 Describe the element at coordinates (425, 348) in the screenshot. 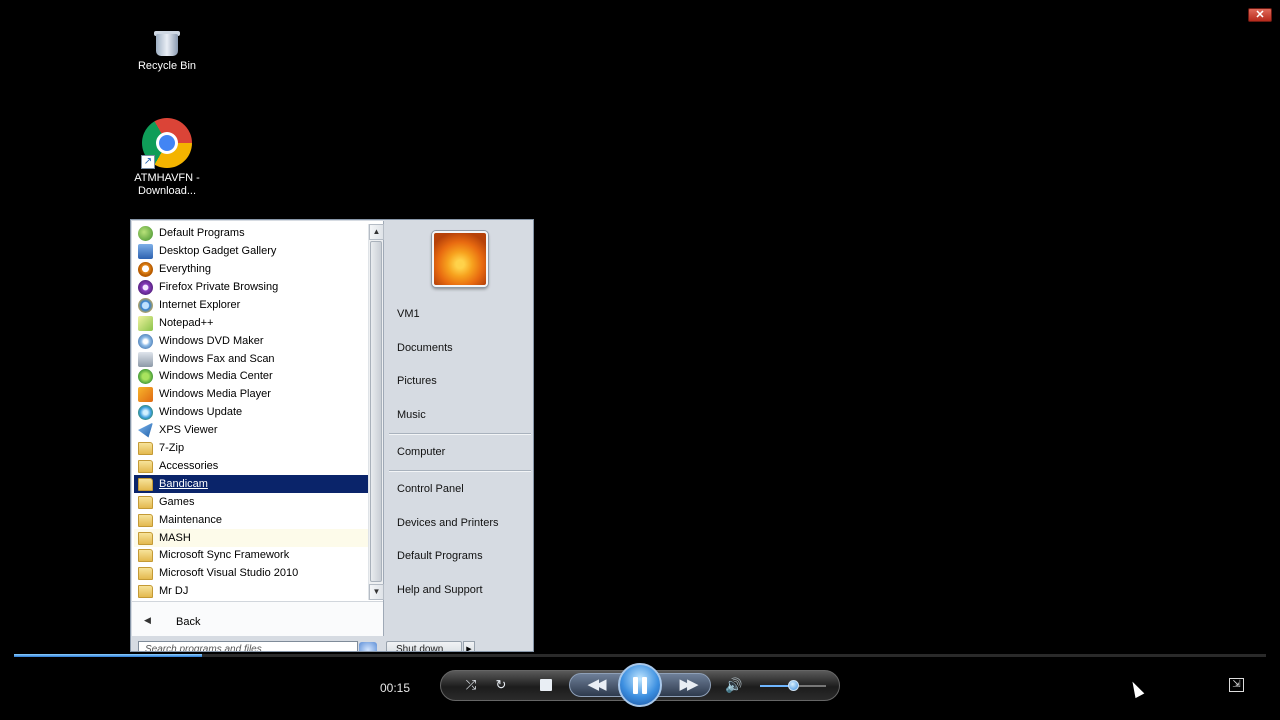

I see `right-item-documents: Documents` at that location.